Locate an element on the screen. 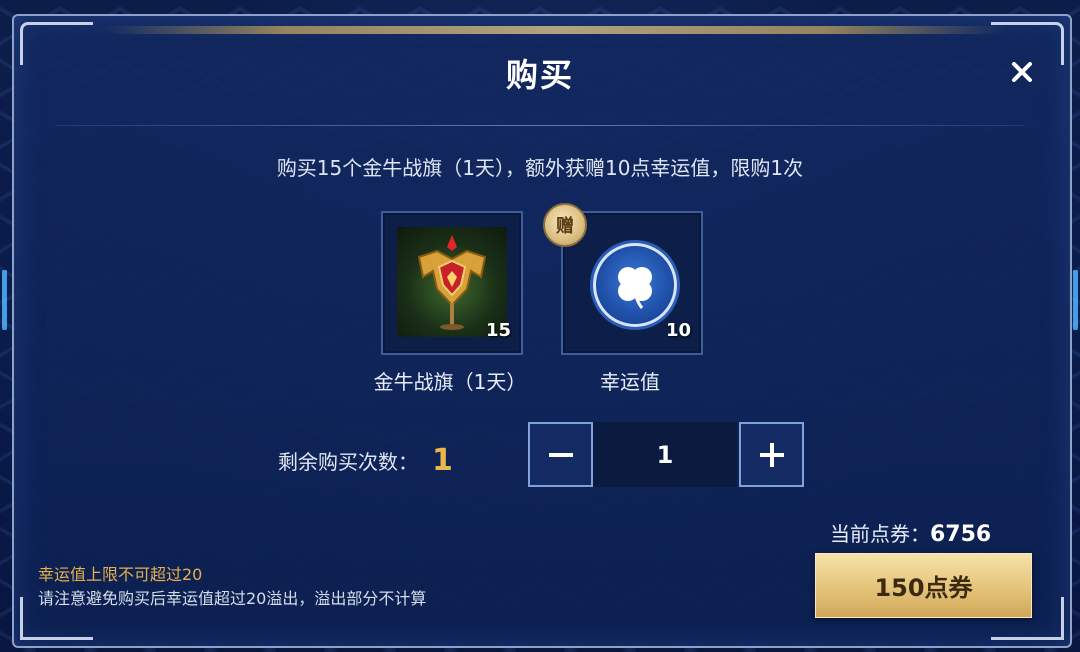 This screenshot has width=1080, height=652. gift-badge: 赠 is located at coordinates (565, 225).